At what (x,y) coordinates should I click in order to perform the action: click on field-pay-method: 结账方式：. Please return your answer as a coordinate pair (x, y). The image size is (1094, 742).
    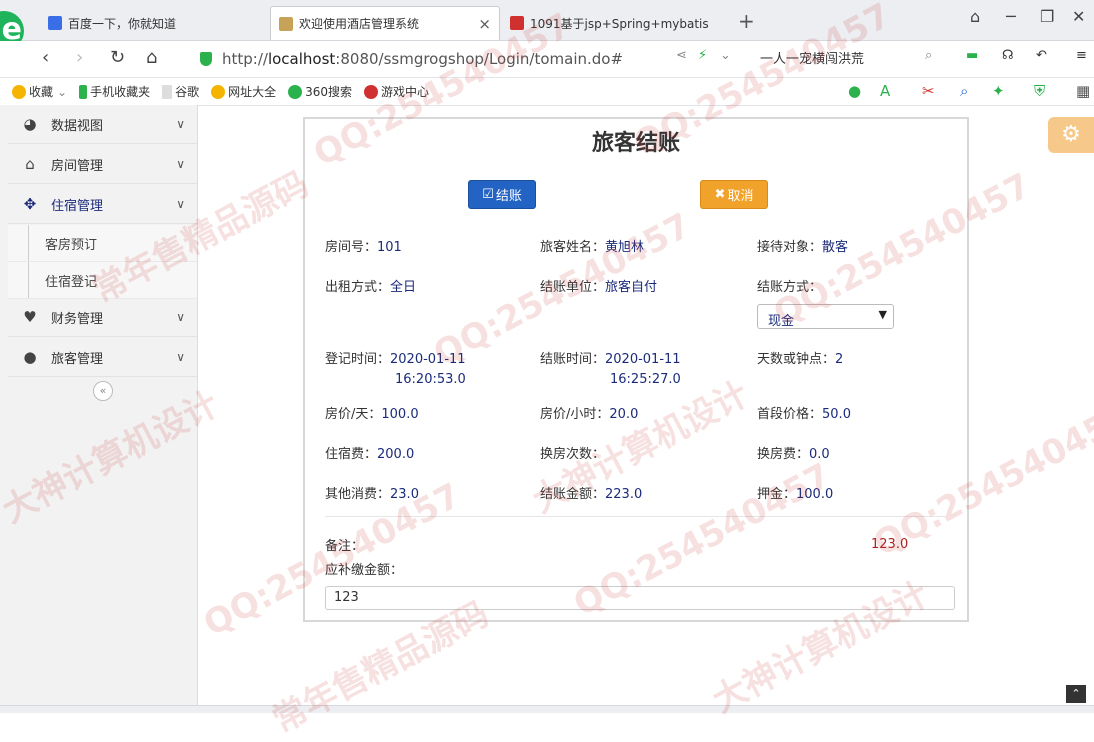
    Looking at the image, I should click on (789, 288).